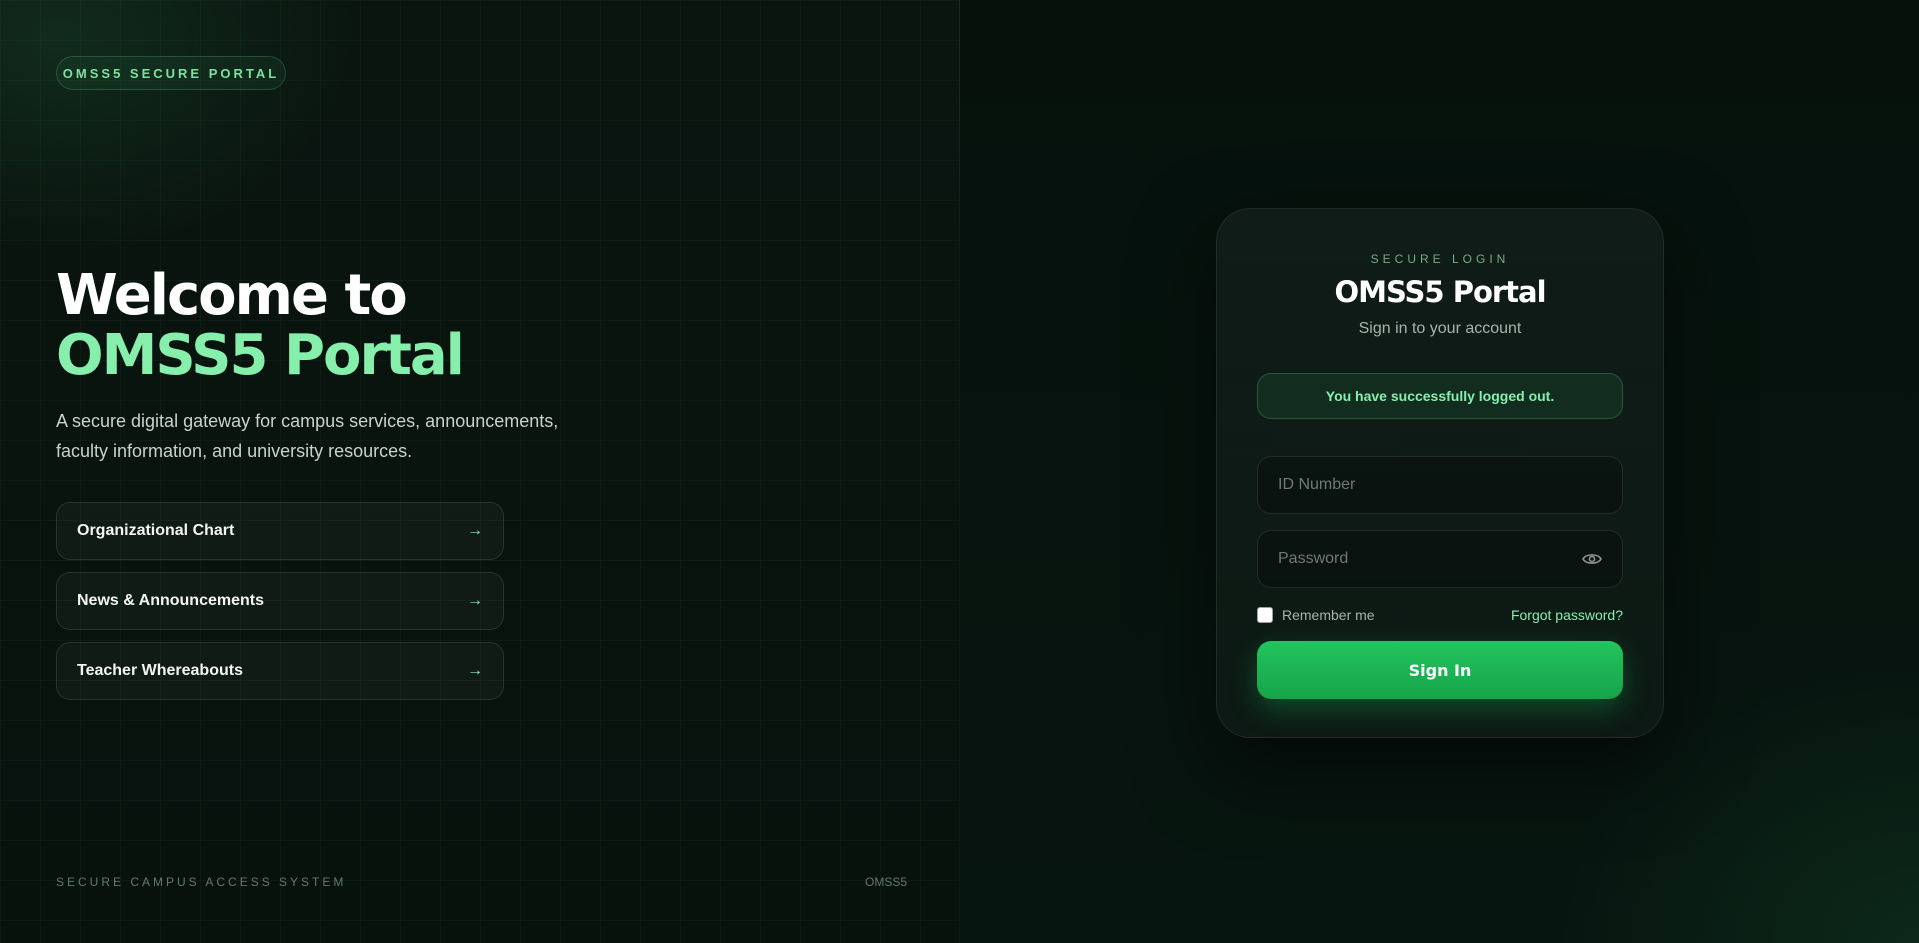  I want to click on link-label: Organizational Chart, so click(156, 530).